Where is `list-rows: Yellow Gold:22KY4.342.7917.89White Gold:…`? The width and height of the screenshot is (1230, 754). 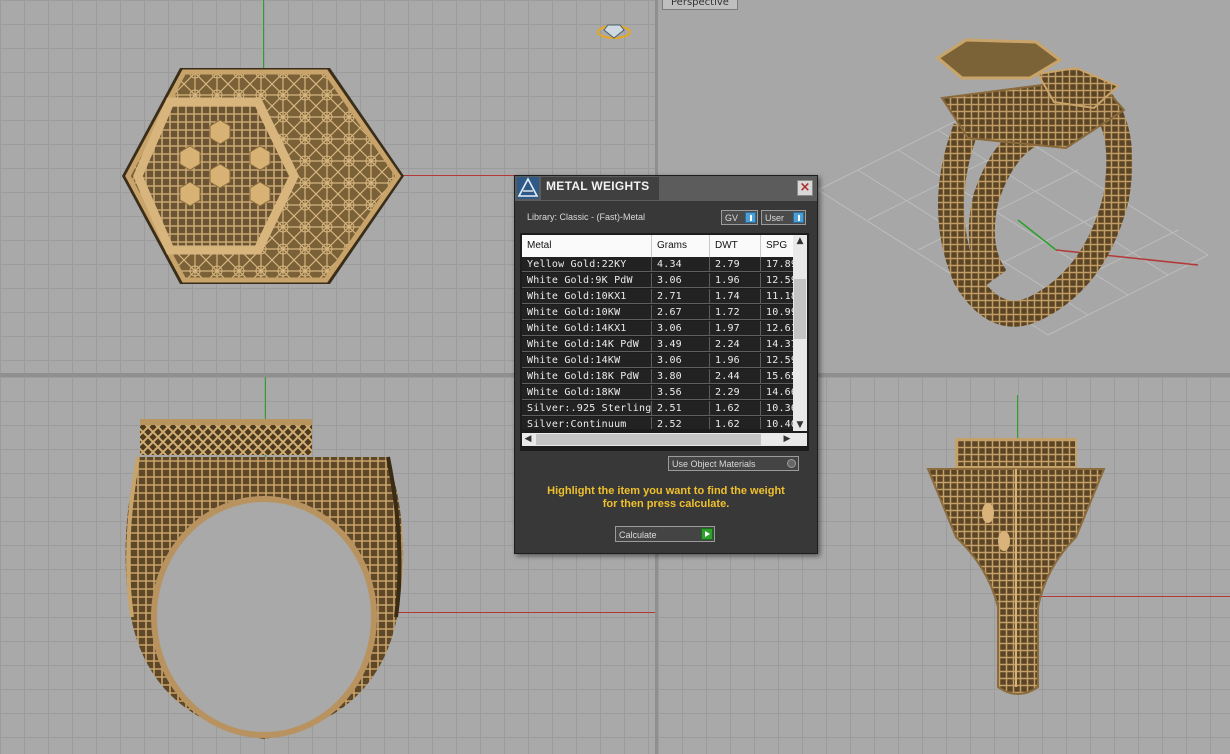 list-rows: Yellow Gold:22KY4.342.7917.89White Gold:… is located at coordinates (657, 343).